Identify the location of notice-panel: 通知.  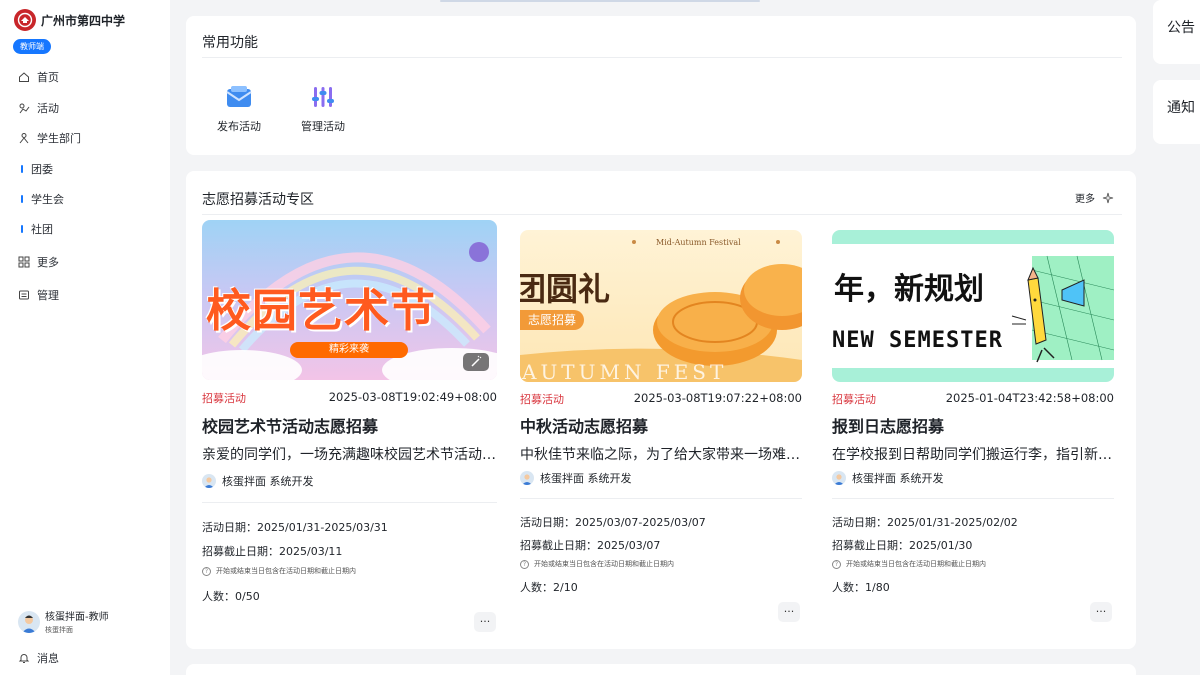
(1176, 112).